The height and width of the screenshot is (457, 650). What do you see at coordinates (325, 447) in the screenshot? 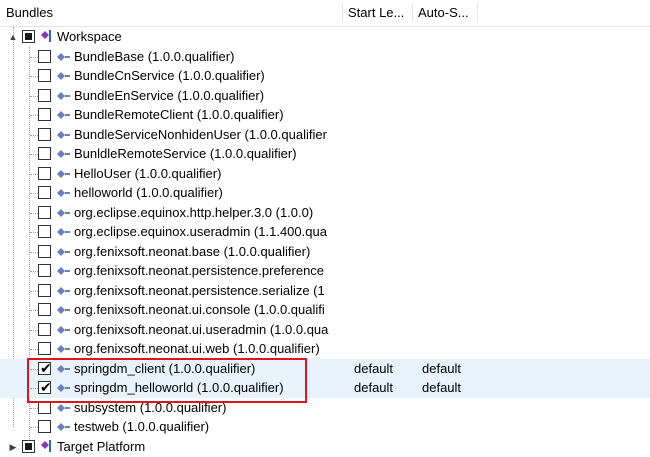
I see `tree-node-target-platform: ▶ Target Platform` at bounding box center [325, 447].